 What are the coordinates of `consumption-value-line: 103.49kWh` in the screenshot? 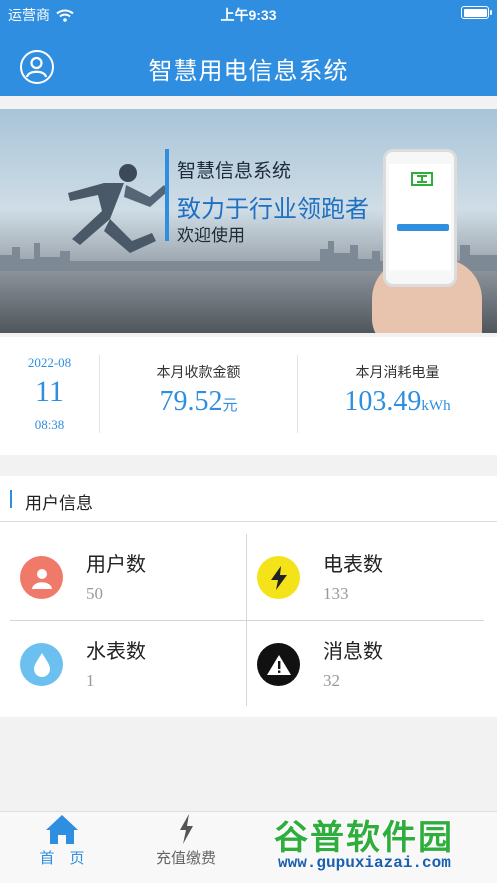 It's located at (397, 402).